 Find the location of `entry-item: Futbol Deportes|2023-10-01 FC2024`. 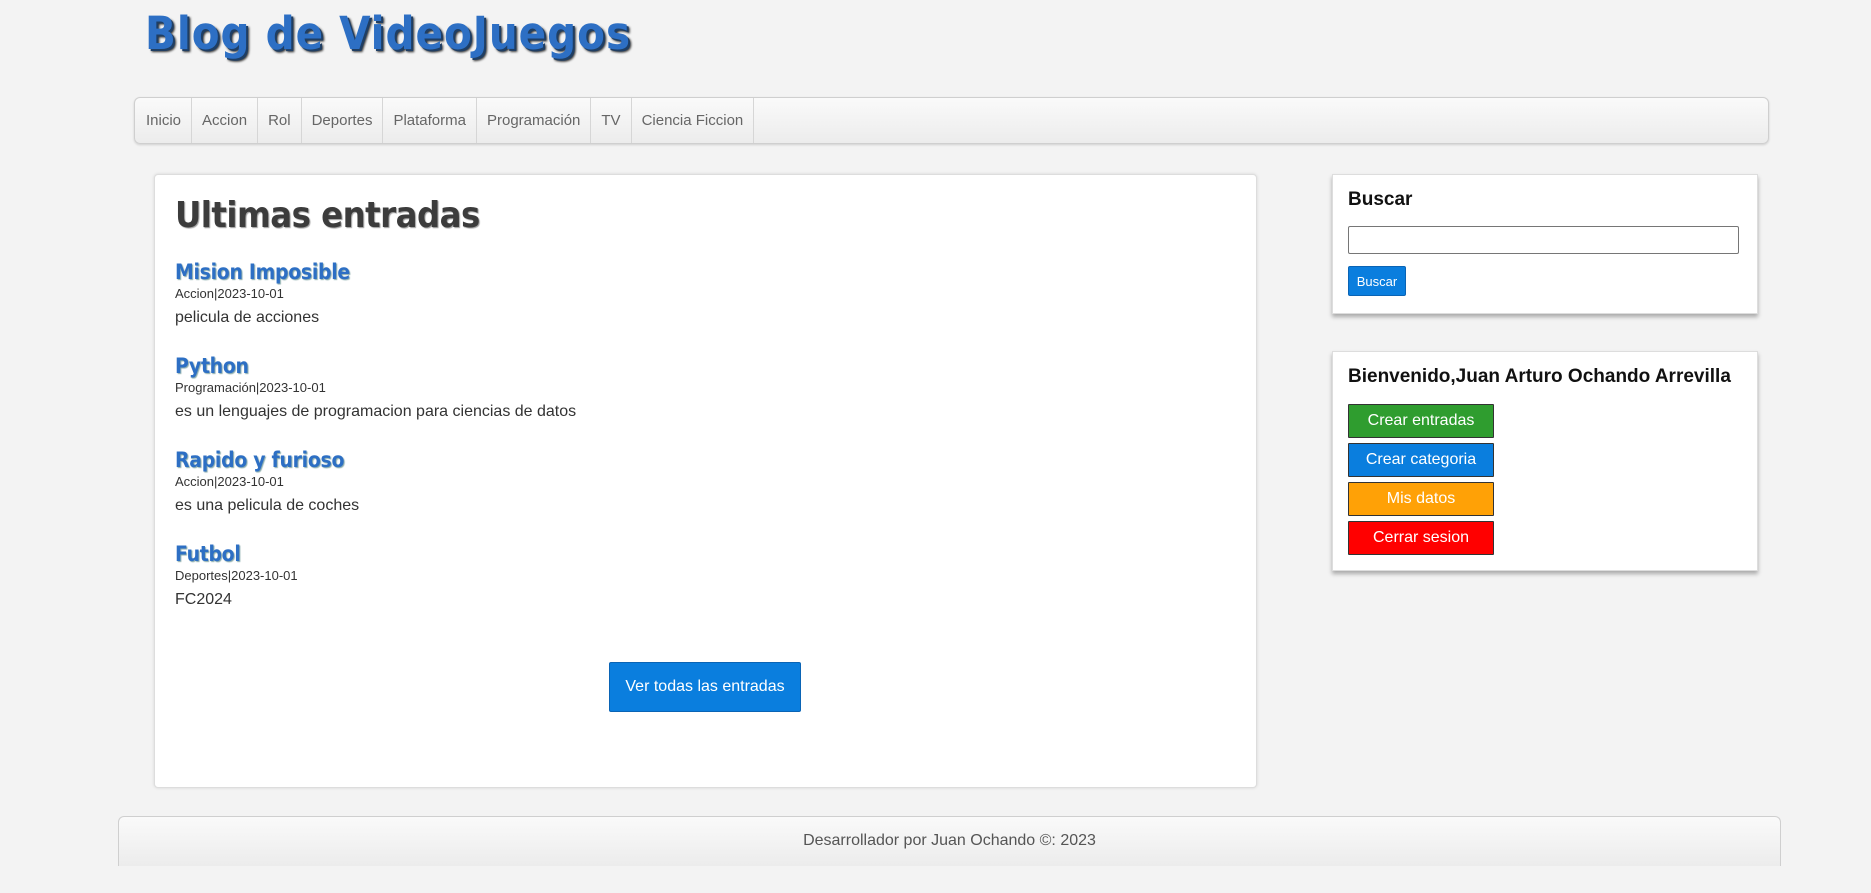

entry-item: Futbol Deportes|2023-10-01 FC2024 is located at coordinates (236, 575).